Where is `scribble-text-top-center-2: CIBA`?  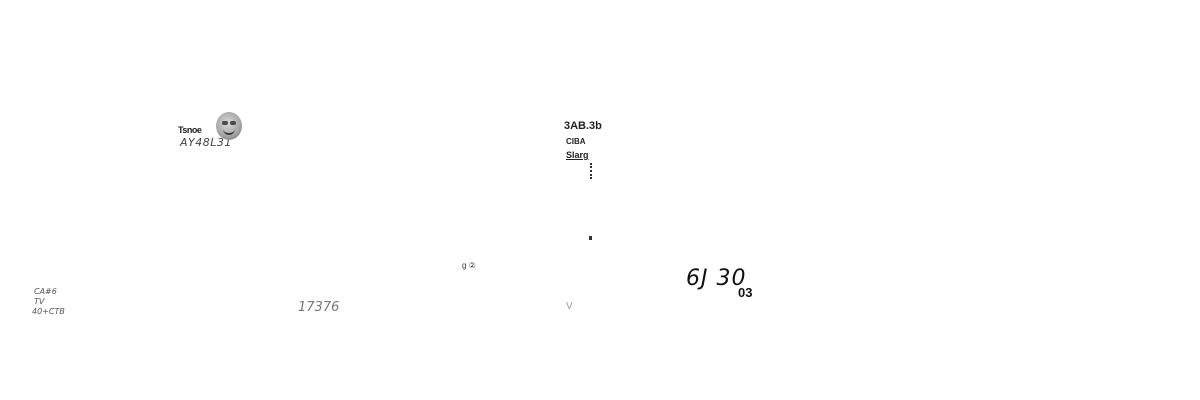
scribble-text-top-center-2: CIBA is located at coordinates (576, 141).